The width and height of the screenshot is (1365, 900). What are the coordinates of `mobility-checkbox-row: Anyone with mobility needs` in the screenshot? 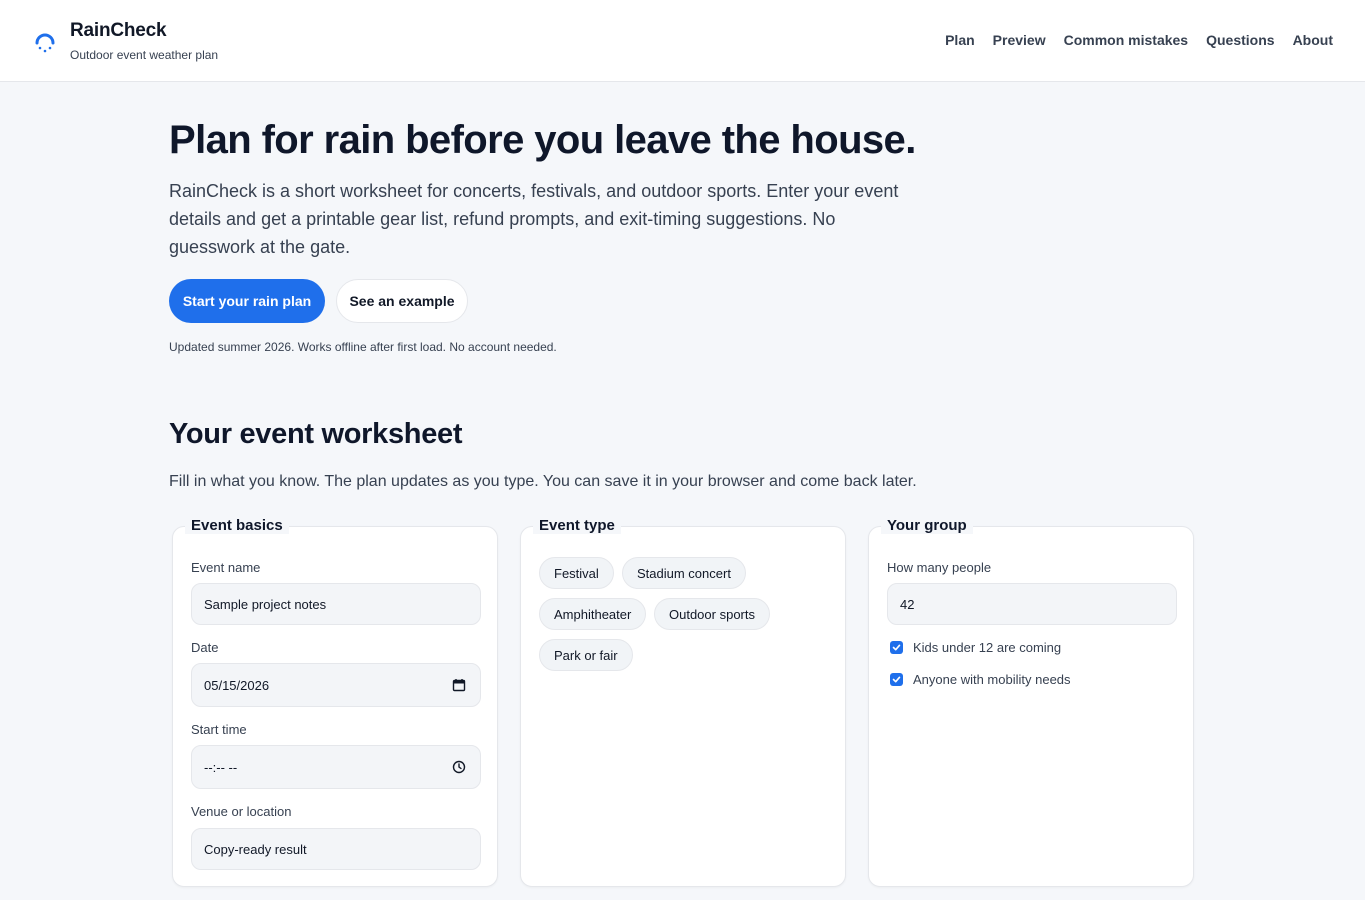 It's located at (980, 679).